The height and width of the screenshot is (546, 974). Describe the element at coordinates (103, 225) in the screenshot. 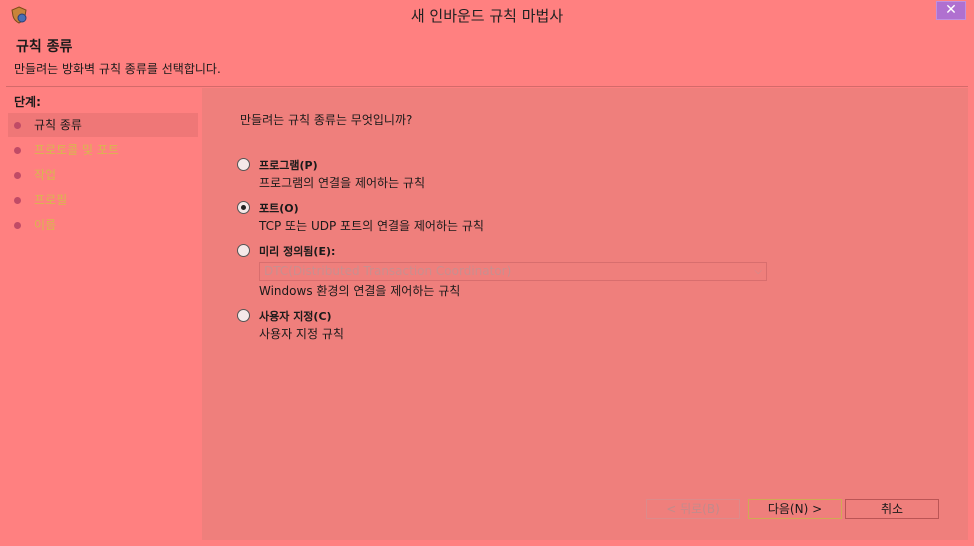

I see `step-name: 이름` at that location.